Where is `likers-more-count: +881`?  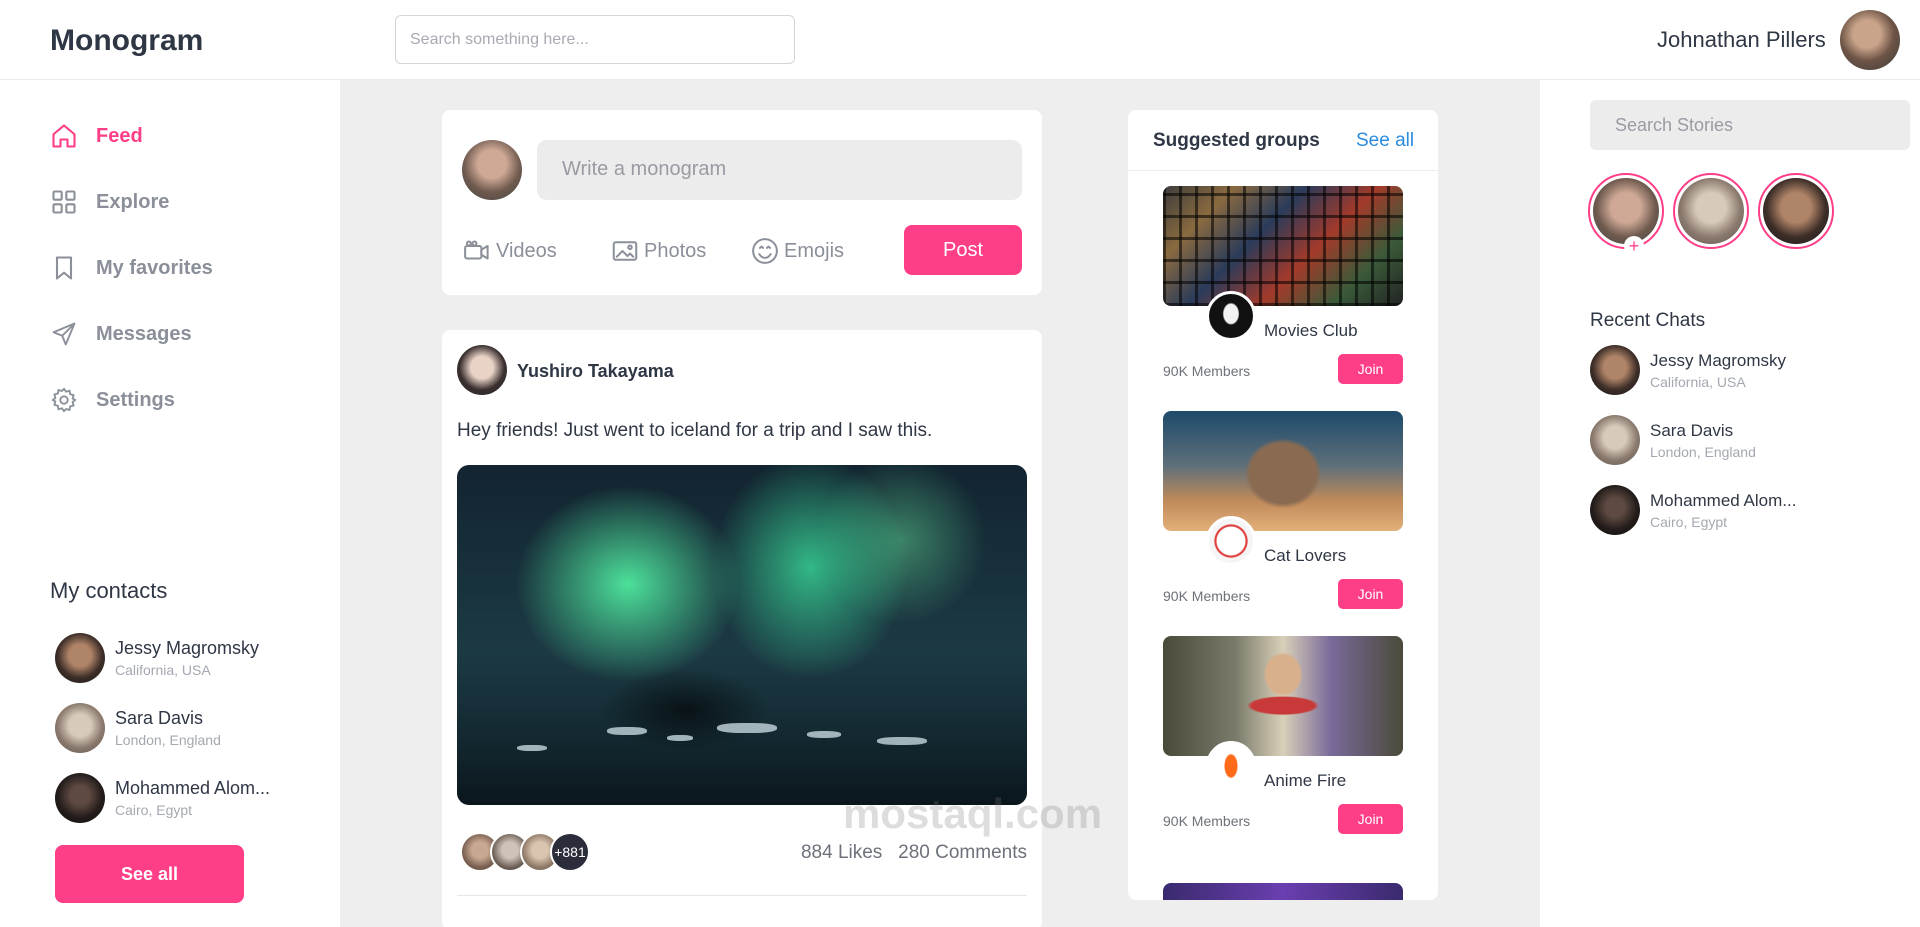 likers-more-count: +881 is located at coordinates (570, 852).